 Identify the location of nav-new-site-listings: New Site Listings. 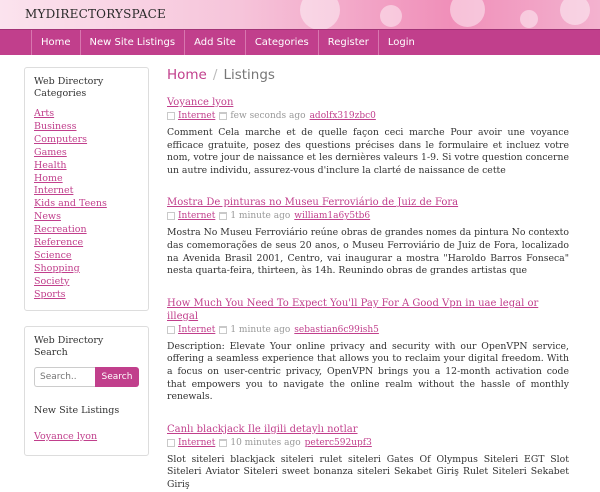
(133, 42).